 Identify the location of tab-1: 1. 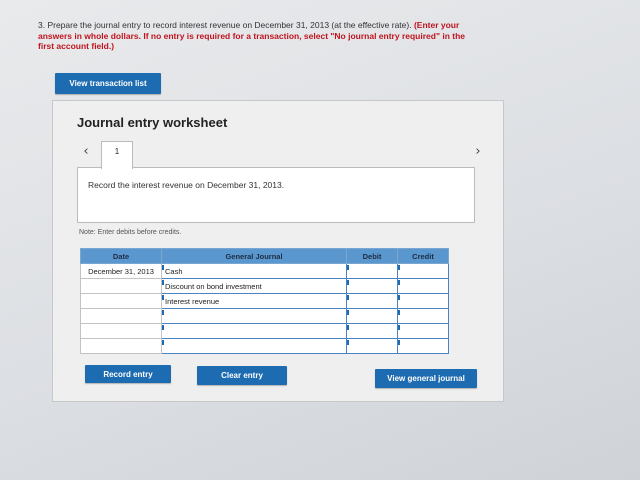
(117, 155).